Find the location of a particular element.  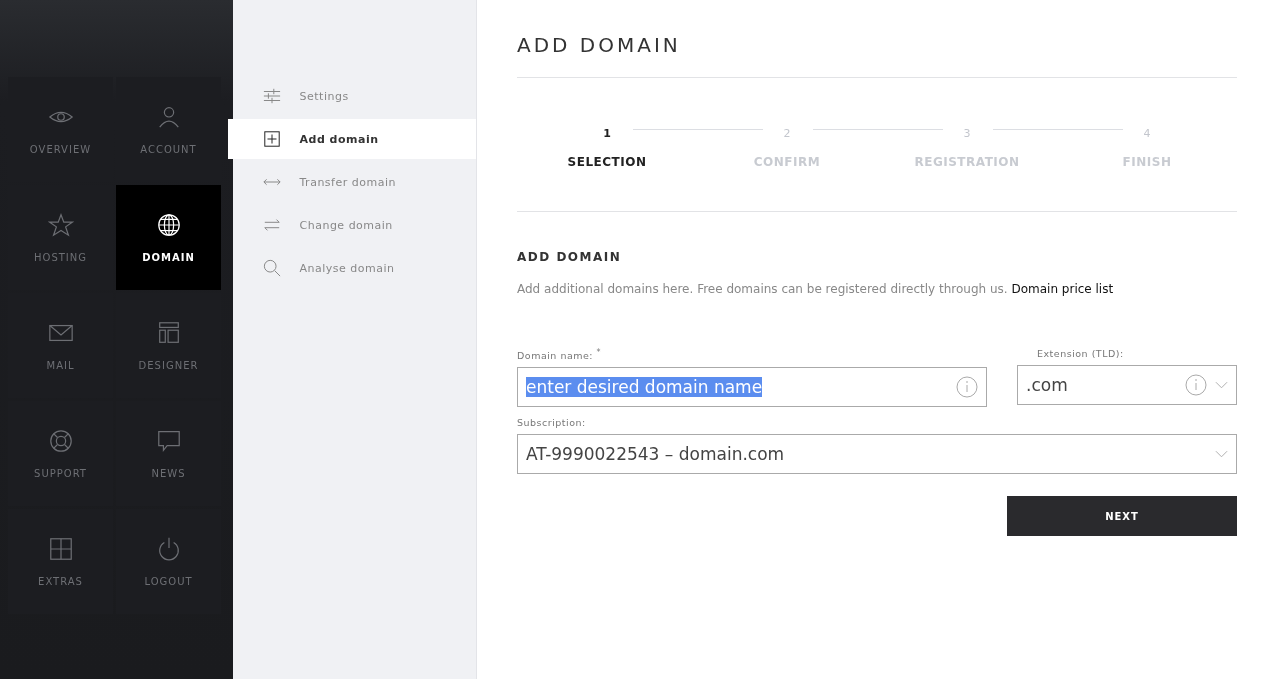

globe-icon is located at coordinates (168, 225).